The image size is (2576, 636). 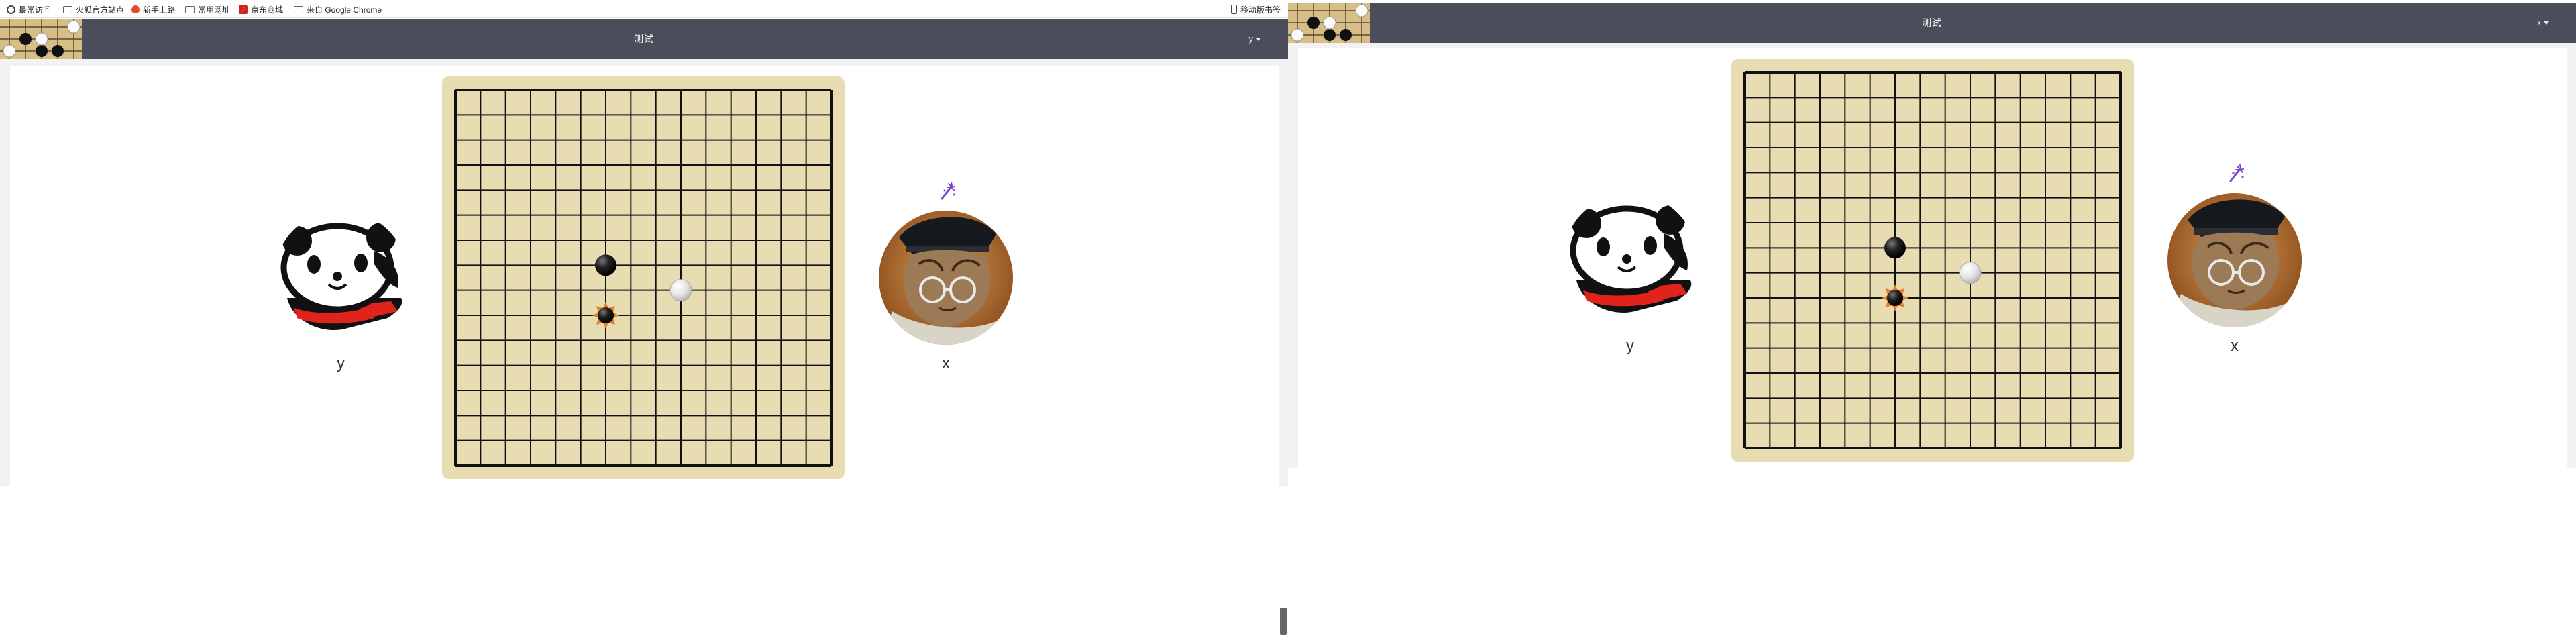 I want to click on bookmark-firefox-sites: 火狐官方站点, so click(x=93, y=9).